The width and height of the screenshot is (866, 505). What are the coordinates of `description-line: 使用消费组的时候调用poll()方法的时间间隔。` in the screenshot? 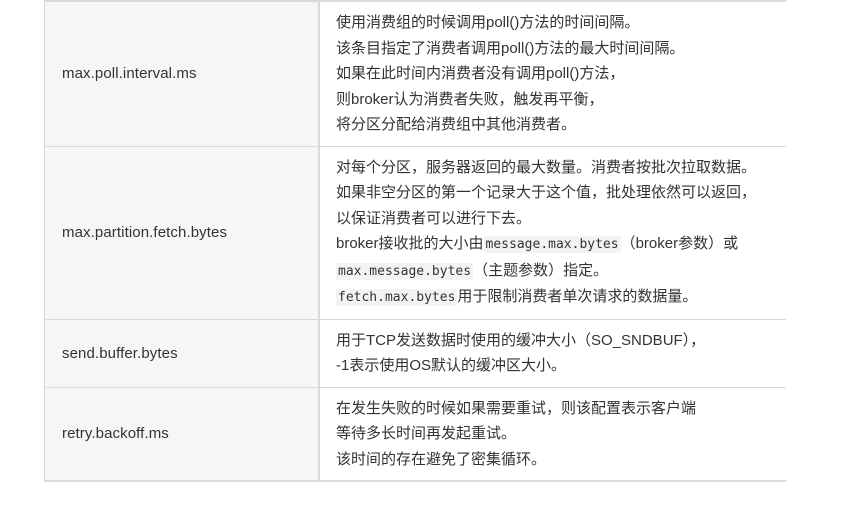 It's located at (561, 23).